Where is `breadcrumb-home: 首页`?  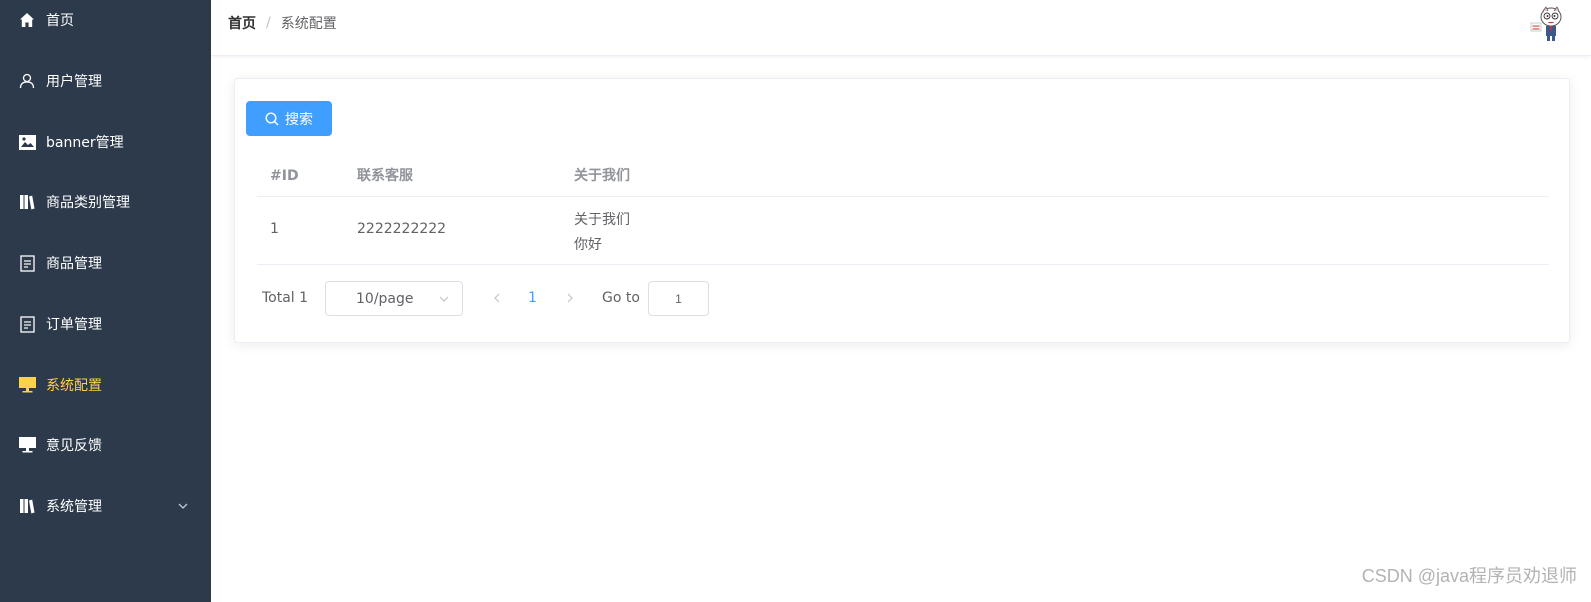 breadcrumb-home: 首页 is located at coordinates (242, 23).